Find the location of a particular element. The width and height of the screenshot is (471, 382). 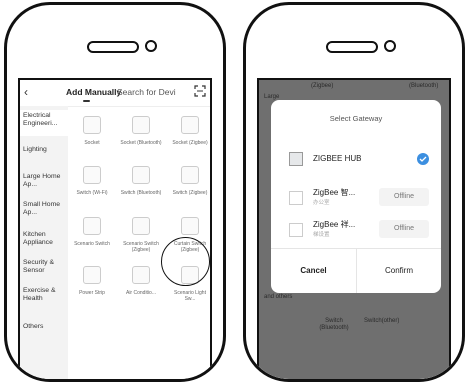

bg-label: (Bluetooth) is located at coordinates (424, 86).